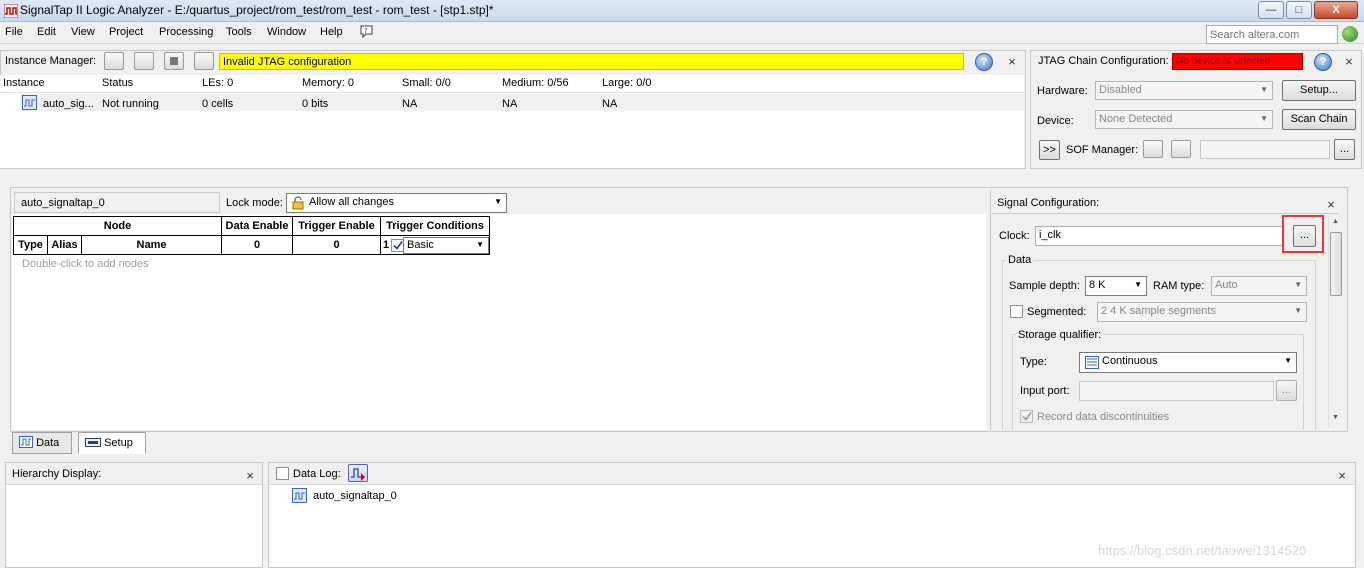 This screenshot has height=568, width=1364. I want to click on device-select: None Detected ▼, so click(1184, 119).